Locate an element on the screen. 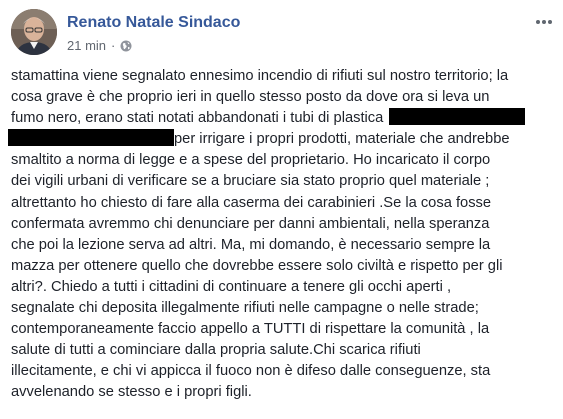 The width and height of the screenshot is (563, 419). avatar-image is located at coordinates (34, 32).